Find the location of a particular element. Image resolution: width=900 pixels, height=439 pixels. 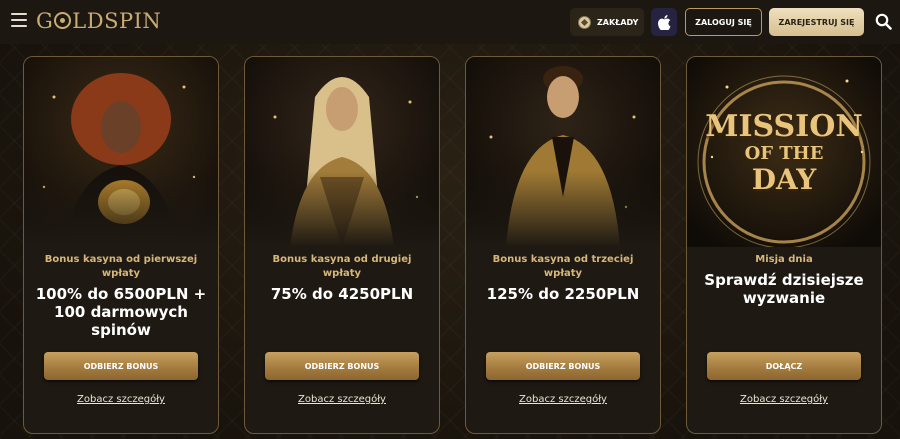

logo-coin-icon is located at coordinates (63, 20).